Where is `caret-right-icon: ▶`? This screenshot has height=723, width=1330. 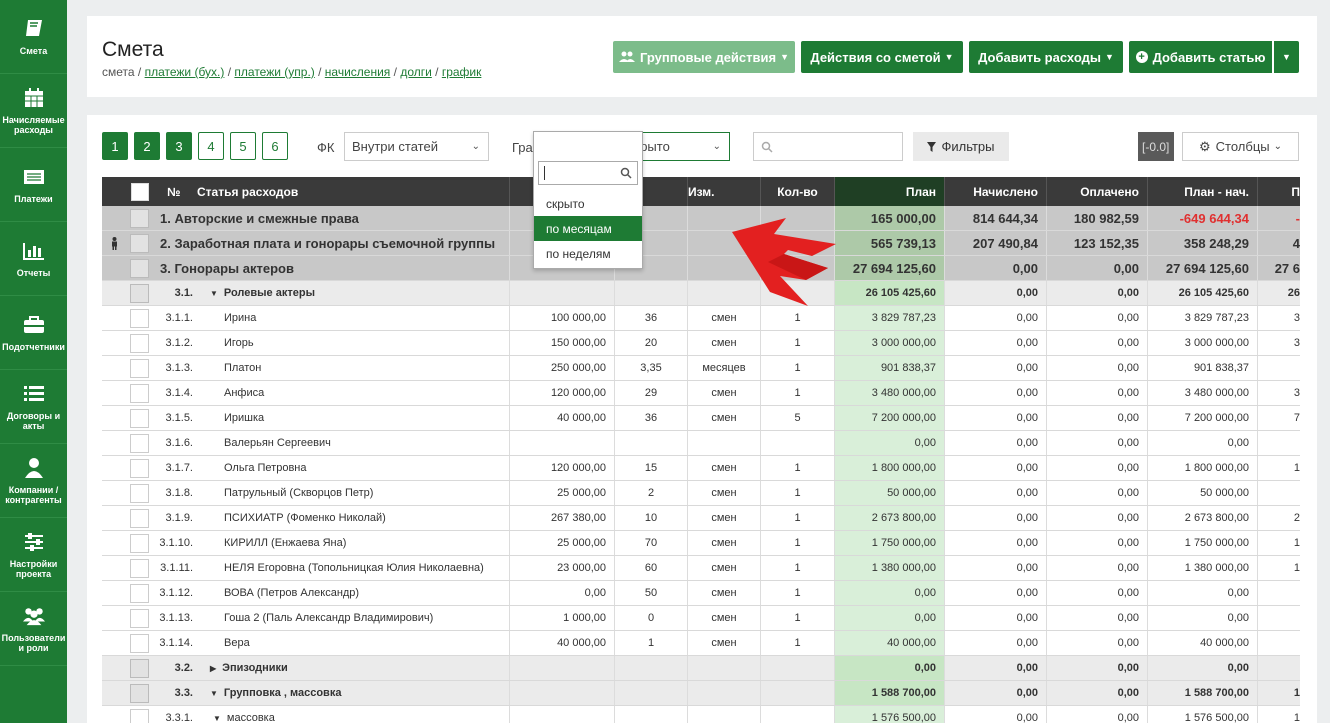 caret-right-icon: ▶ is located at coordinates (213, 668).